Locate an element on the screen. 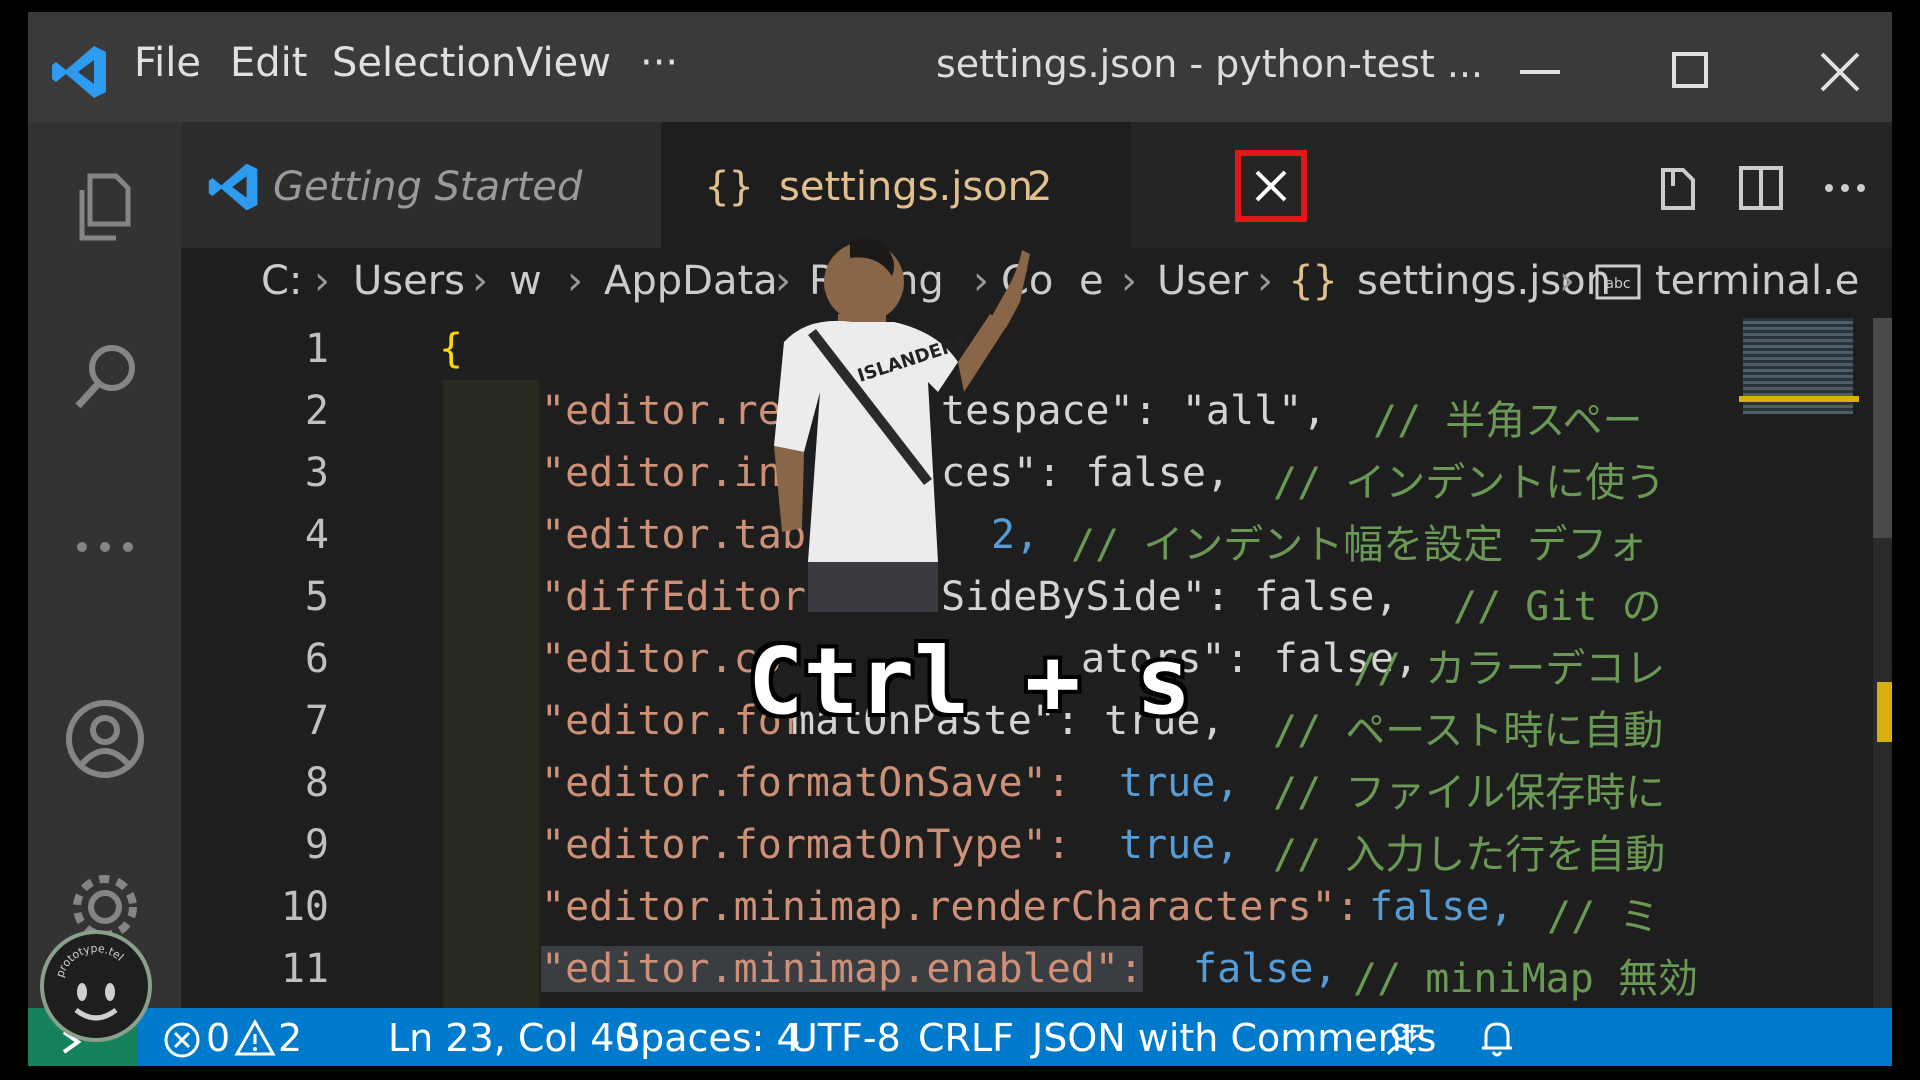  smiley-icon: prototype.tel is located at coordinates (89, 981).